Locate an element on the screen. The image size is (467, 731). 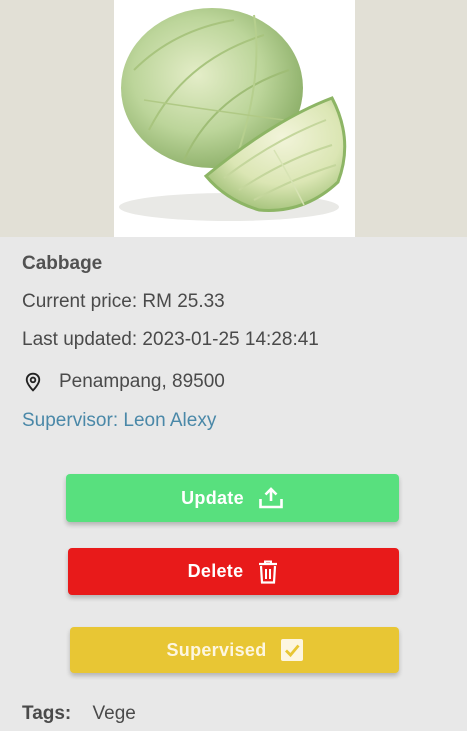
delete-button: Delete is located at coordinates (233, 571).